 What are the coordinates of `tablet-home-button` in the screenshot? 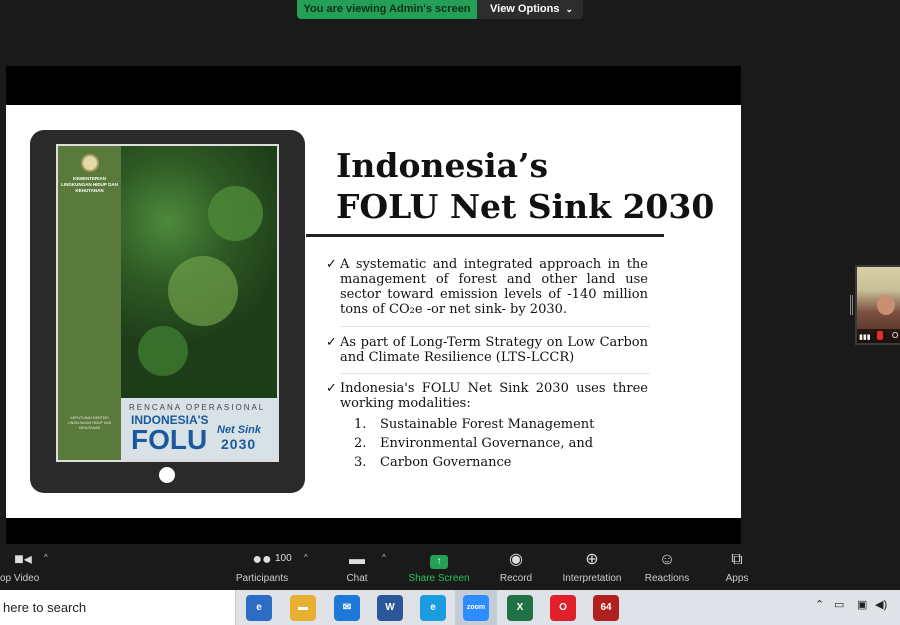 It's located at (167, 475).